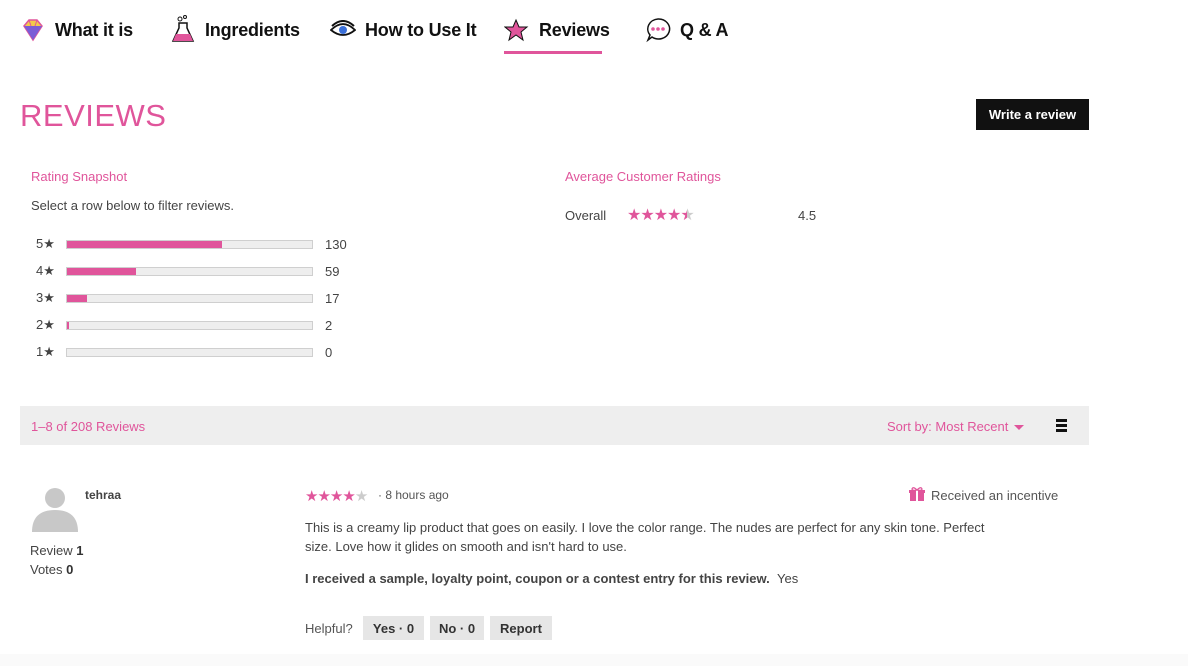 The image size is (1188, 666). Describe the element at coordinates (329, 352) in the screenshot. I see `rating-row-count: 0` at that location.